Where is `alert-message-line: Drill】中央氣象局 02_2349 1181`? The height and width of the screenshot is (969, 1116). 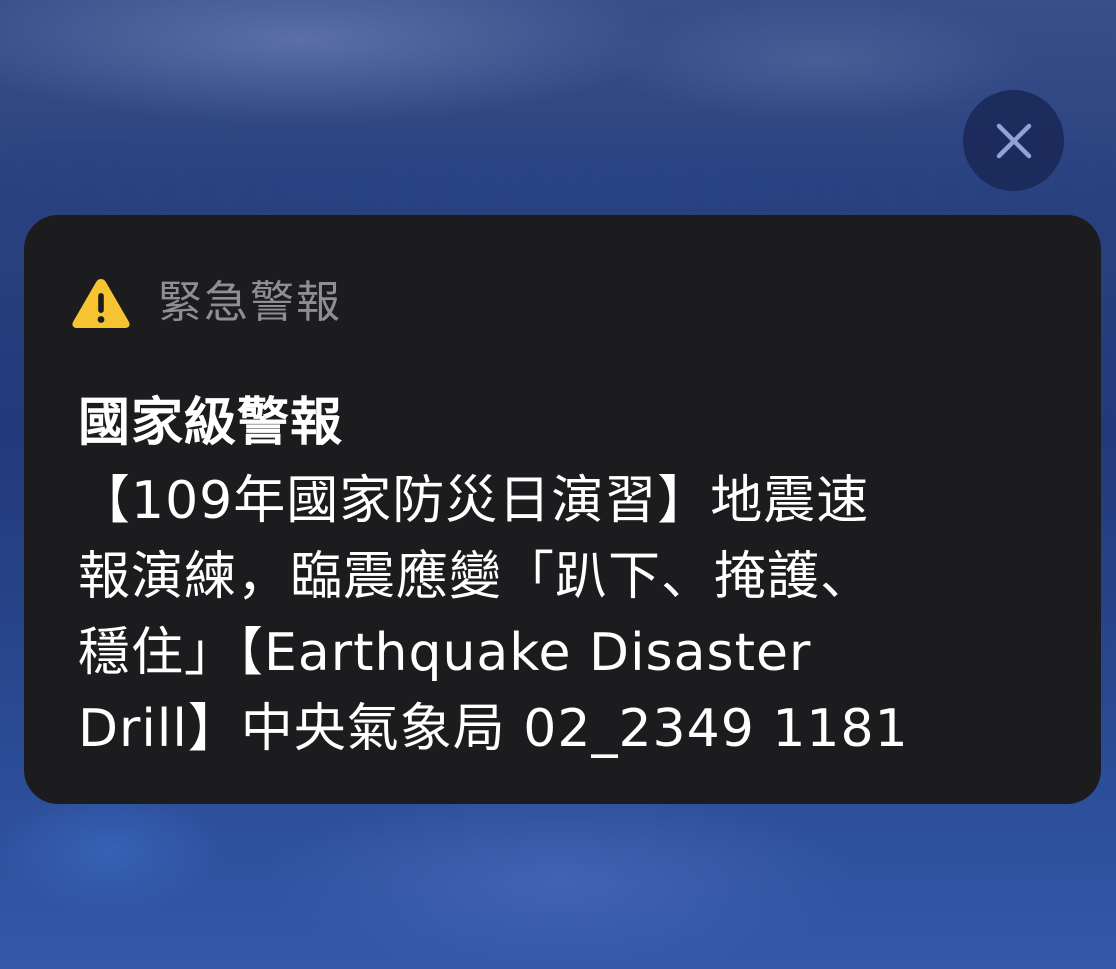
alert-message-line: Drill】中央氣象局 02_2349 1181 is located at coordinates (493, 729).